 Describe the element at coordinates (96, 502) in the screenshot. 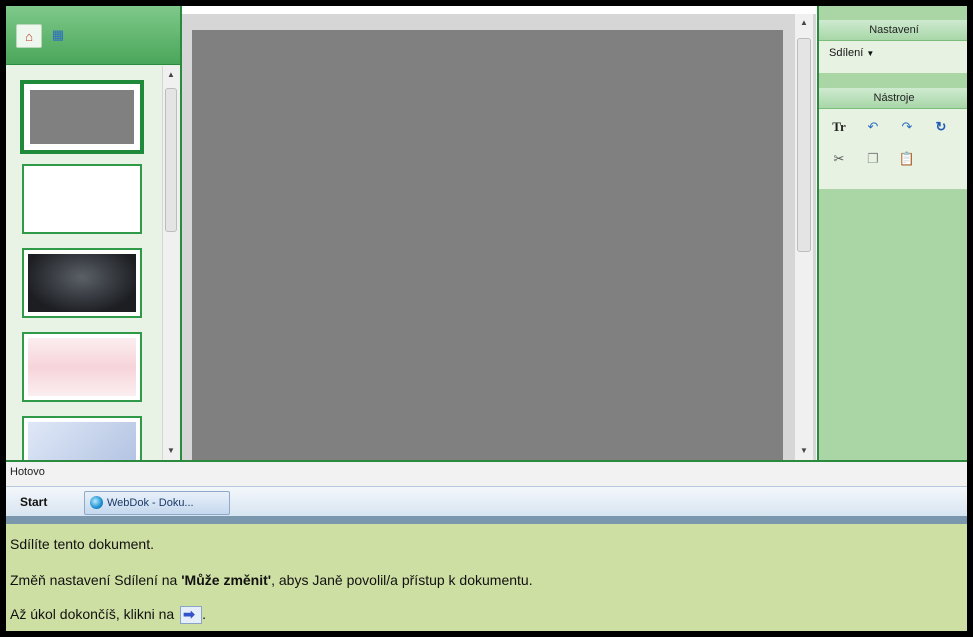

I see `browser-icon` at that location.